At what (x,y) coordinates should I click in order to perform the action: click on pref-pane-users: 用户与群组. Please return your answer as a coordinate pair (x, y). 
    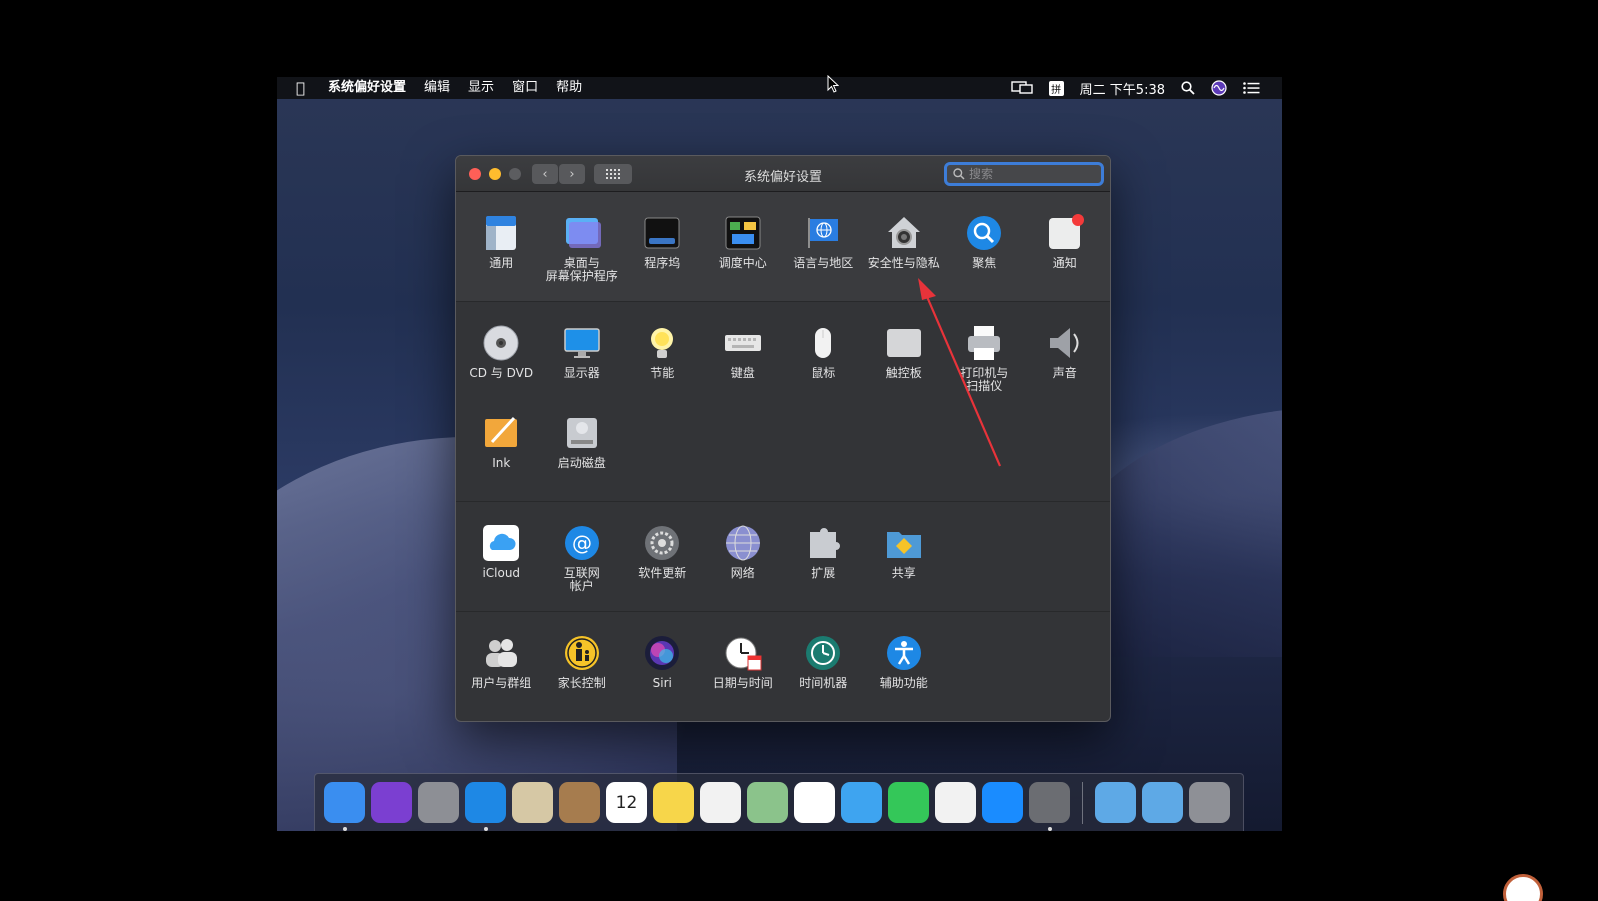
    Looking at the image, I should click on (501, 677).